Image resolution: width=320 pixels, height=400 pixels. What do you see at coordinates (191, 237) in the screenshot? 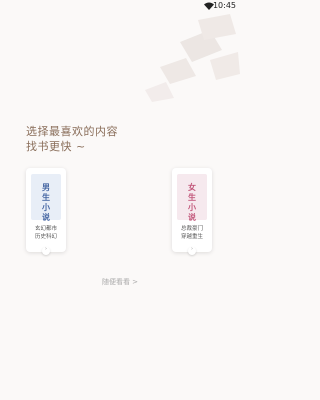
I see `genre-label: 穿越重生` at bounding box center [191, 237].